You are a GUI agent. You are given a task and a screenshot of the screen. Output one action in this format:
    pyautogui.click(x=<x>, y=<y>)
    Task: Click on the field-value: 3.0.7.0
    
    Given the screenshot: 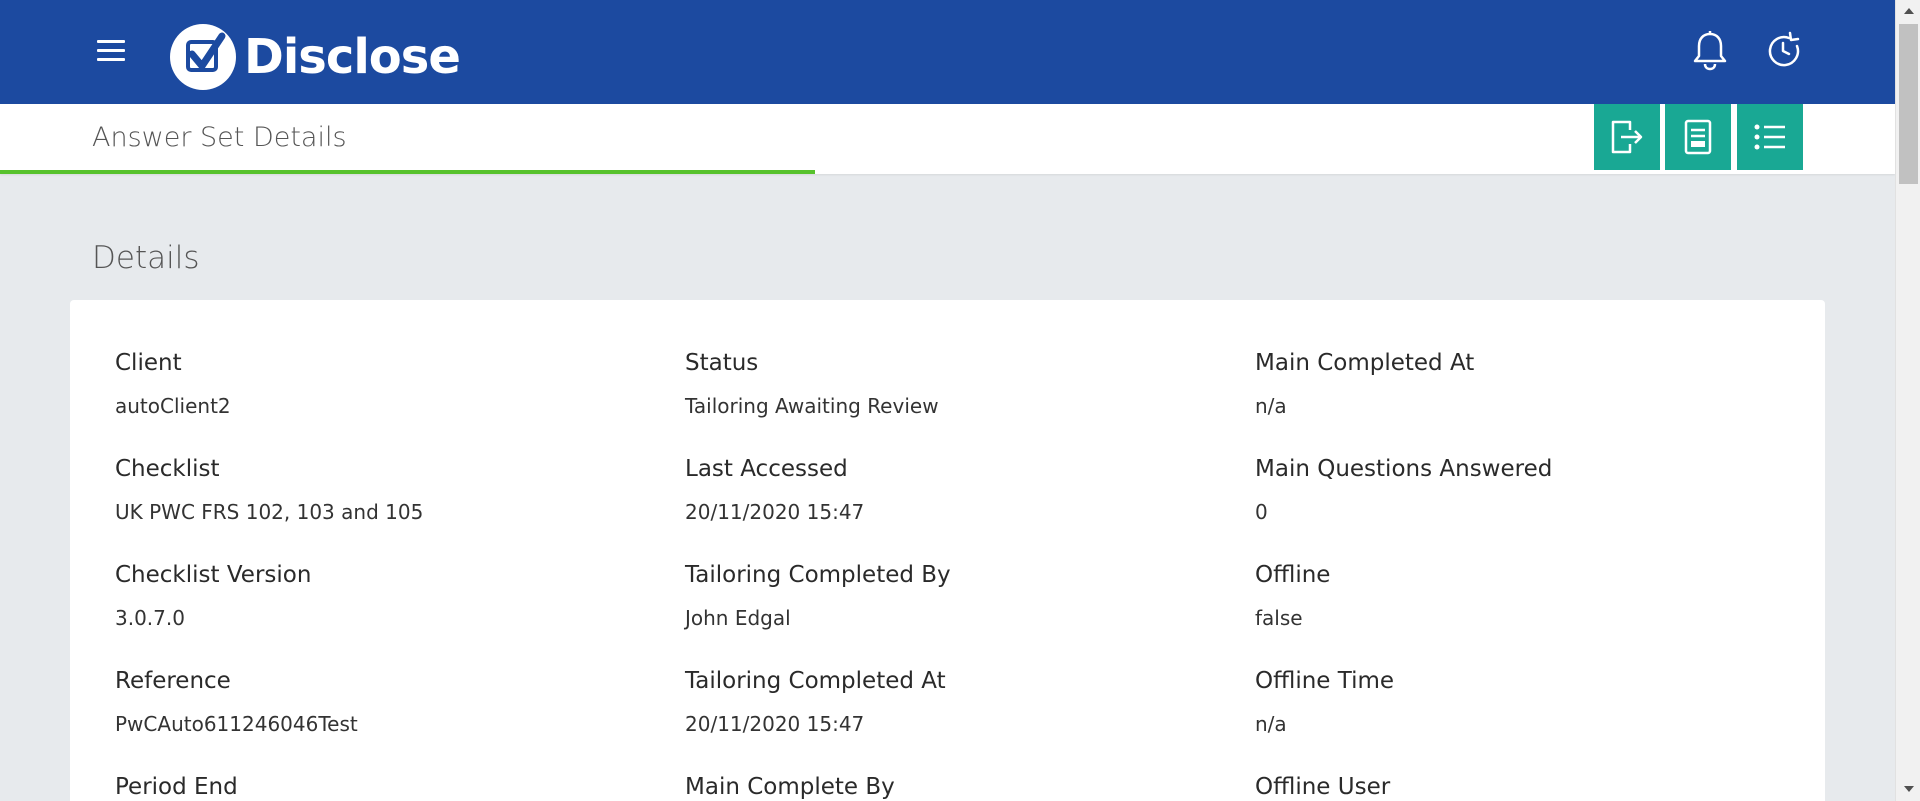 What is the action you would take?
    pyautogui.click(x=150, y=618)
    